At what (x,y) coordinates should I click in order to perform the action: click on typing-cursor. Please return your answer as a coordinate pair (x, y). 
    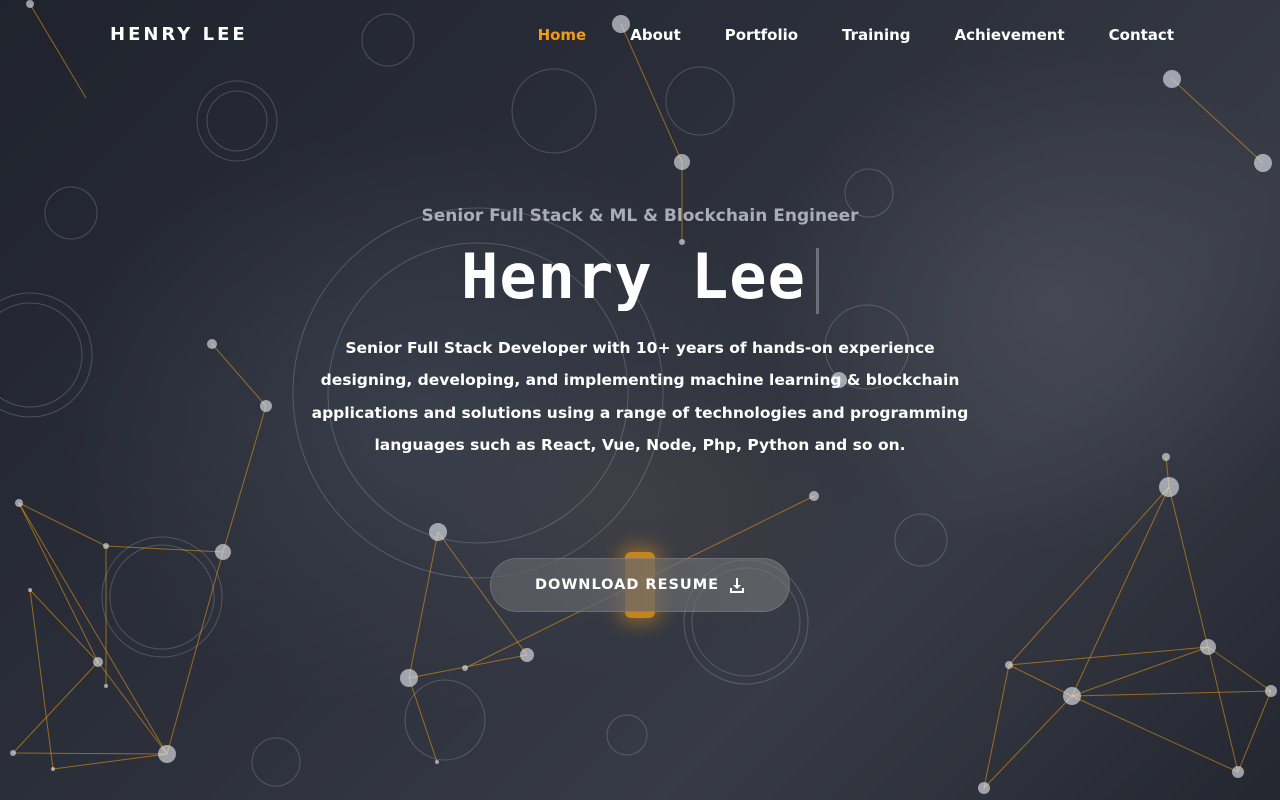
    Looking at the image, I should click on (817, 280).